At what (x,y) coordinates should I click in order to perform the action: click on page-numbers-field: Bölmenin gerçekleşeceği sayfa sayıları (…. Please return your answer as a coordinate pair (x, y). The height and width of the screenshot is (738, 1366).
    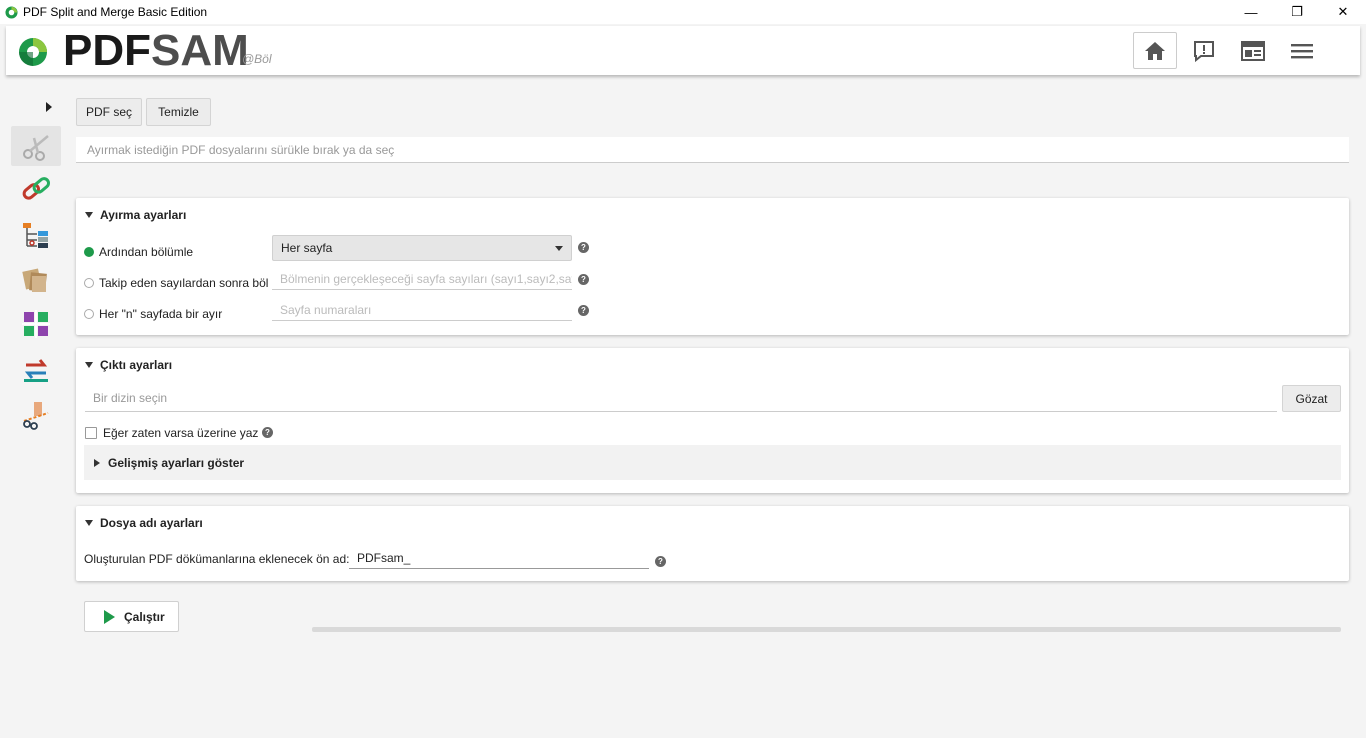
    Looking at the image, I should click on (422, 279).